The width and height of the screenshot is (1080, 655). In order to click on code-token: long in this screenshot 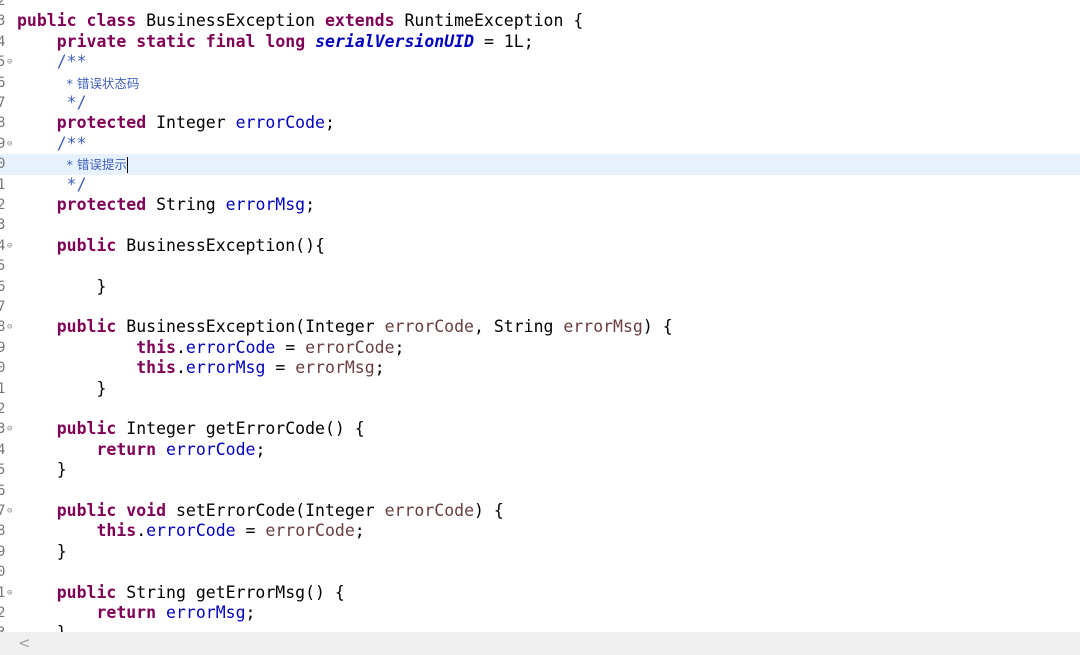, I will do `click(285, 41)`.